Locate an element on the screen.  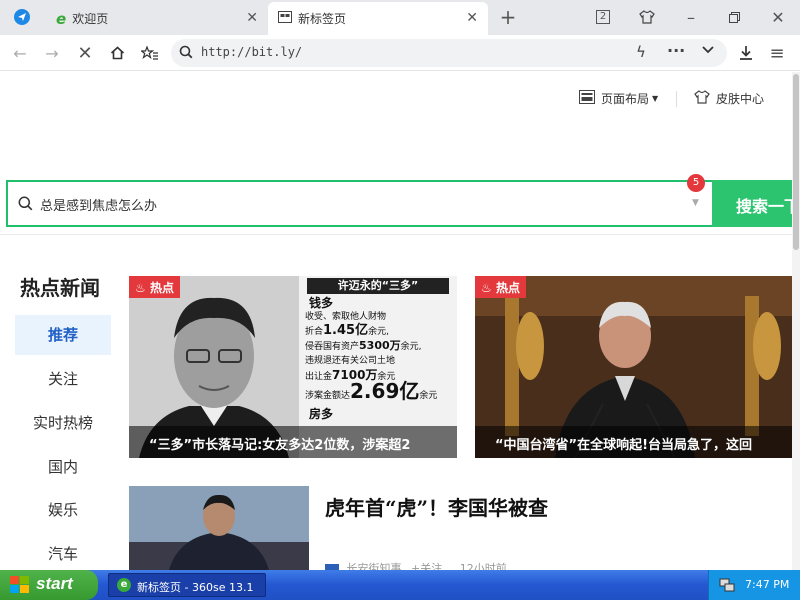
infographic-fang: 房多 is located at coordinates (321, 414).